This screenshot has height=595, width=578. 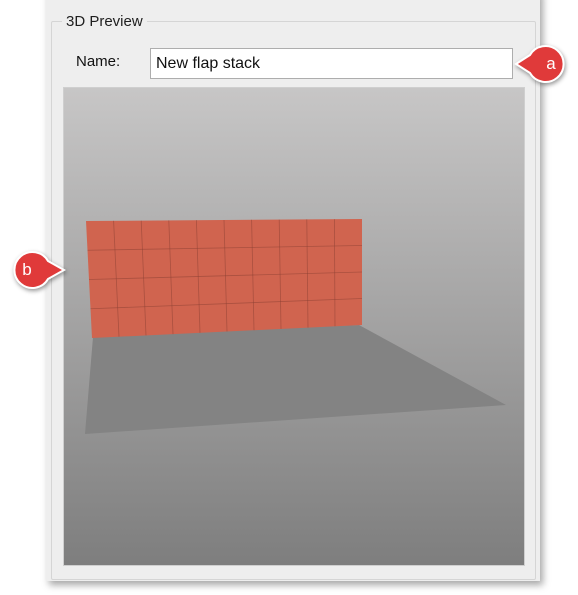 I want to click on callout-a-label: a, so click(x=551, y=63).